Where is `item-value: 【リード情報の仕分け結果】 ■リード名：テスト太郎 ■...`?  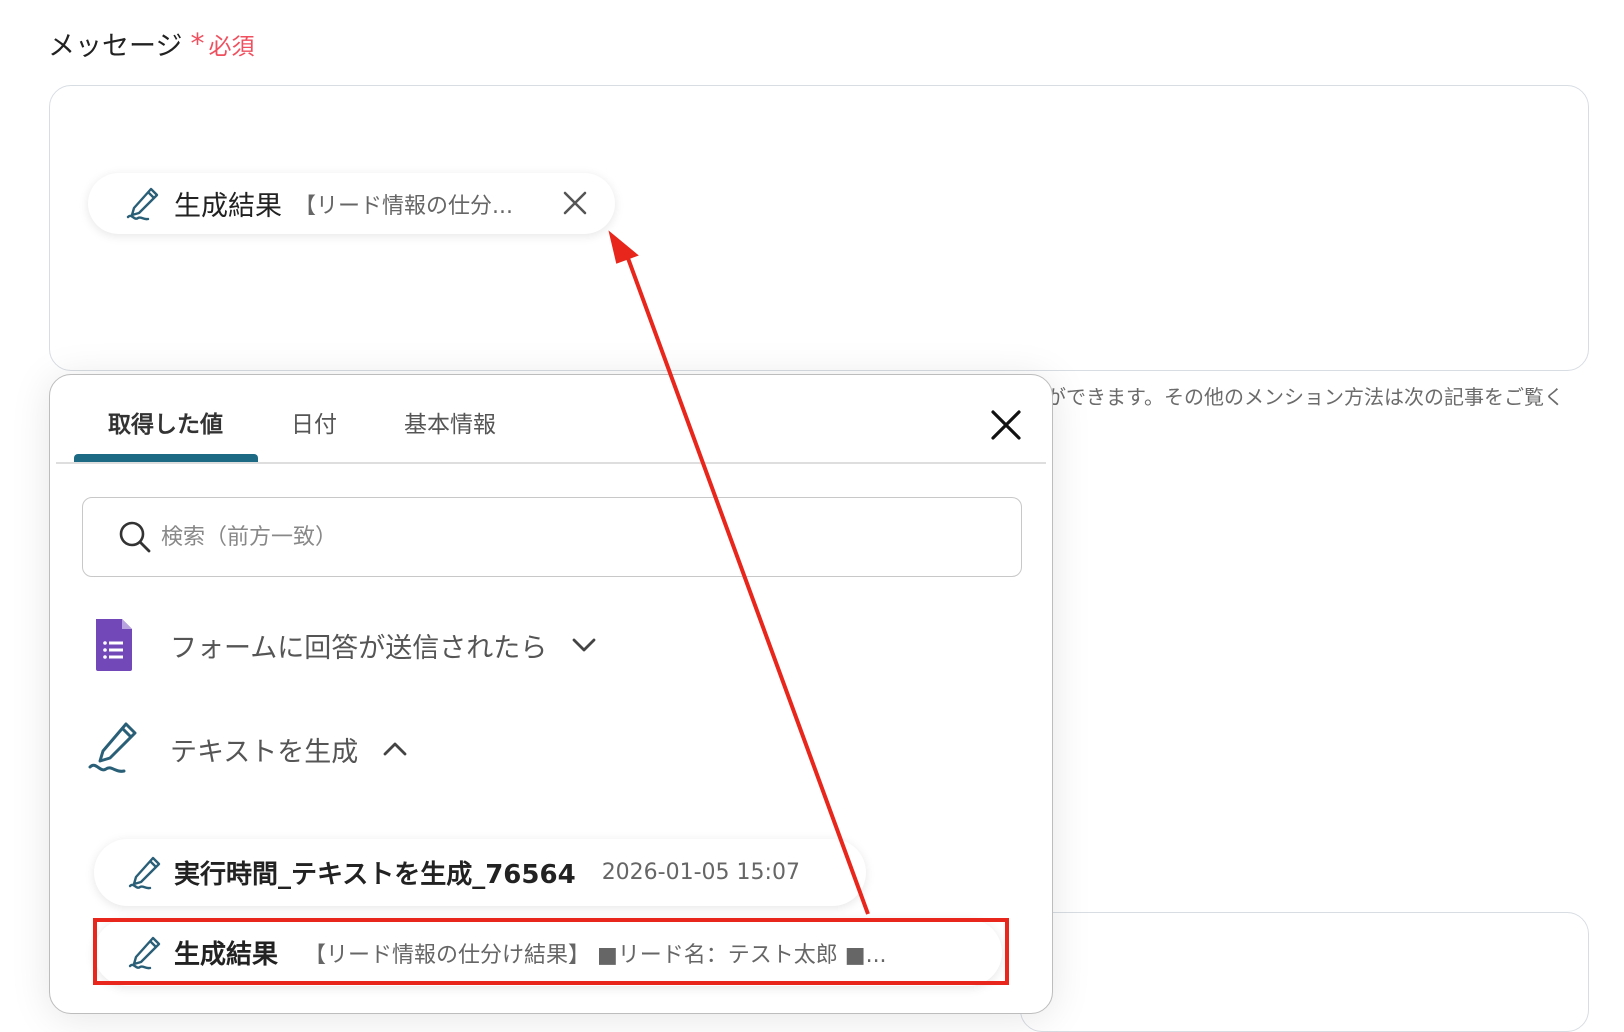
item-value: 【リード情報の仕分け結果】 ■リード名：テスト太郎 ■... is located at coordinates (595, 955).